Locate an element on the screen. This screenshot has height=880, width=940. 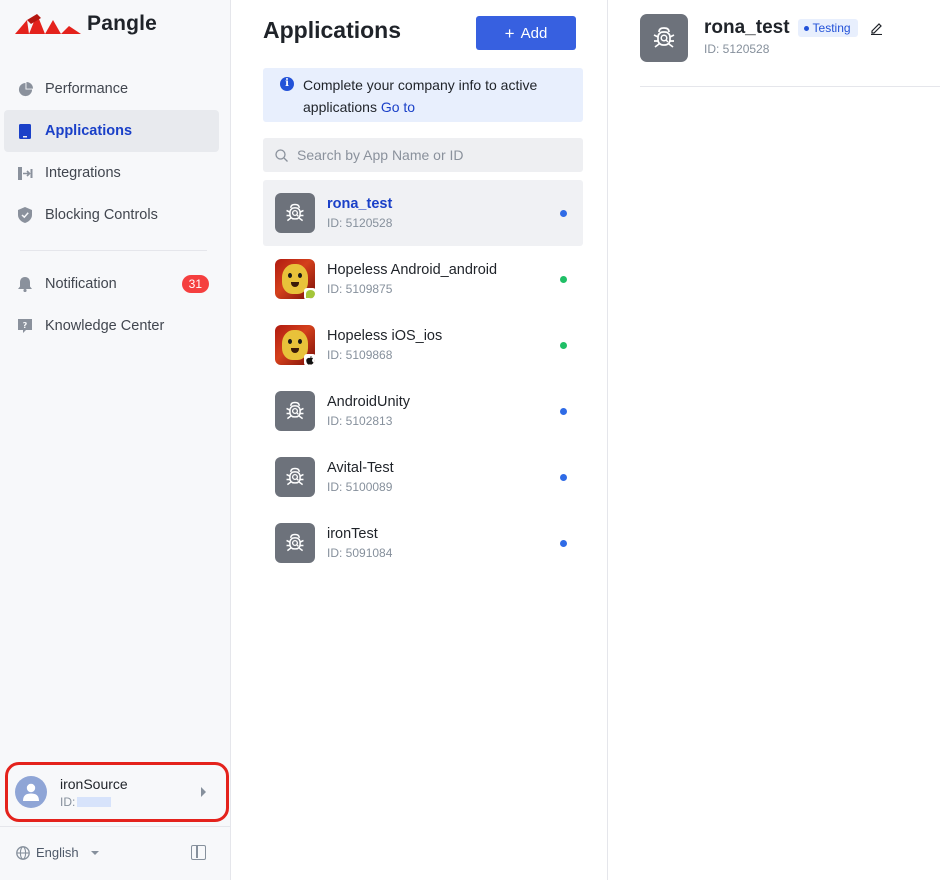
shield-icon is located at coordinates (25, 215).